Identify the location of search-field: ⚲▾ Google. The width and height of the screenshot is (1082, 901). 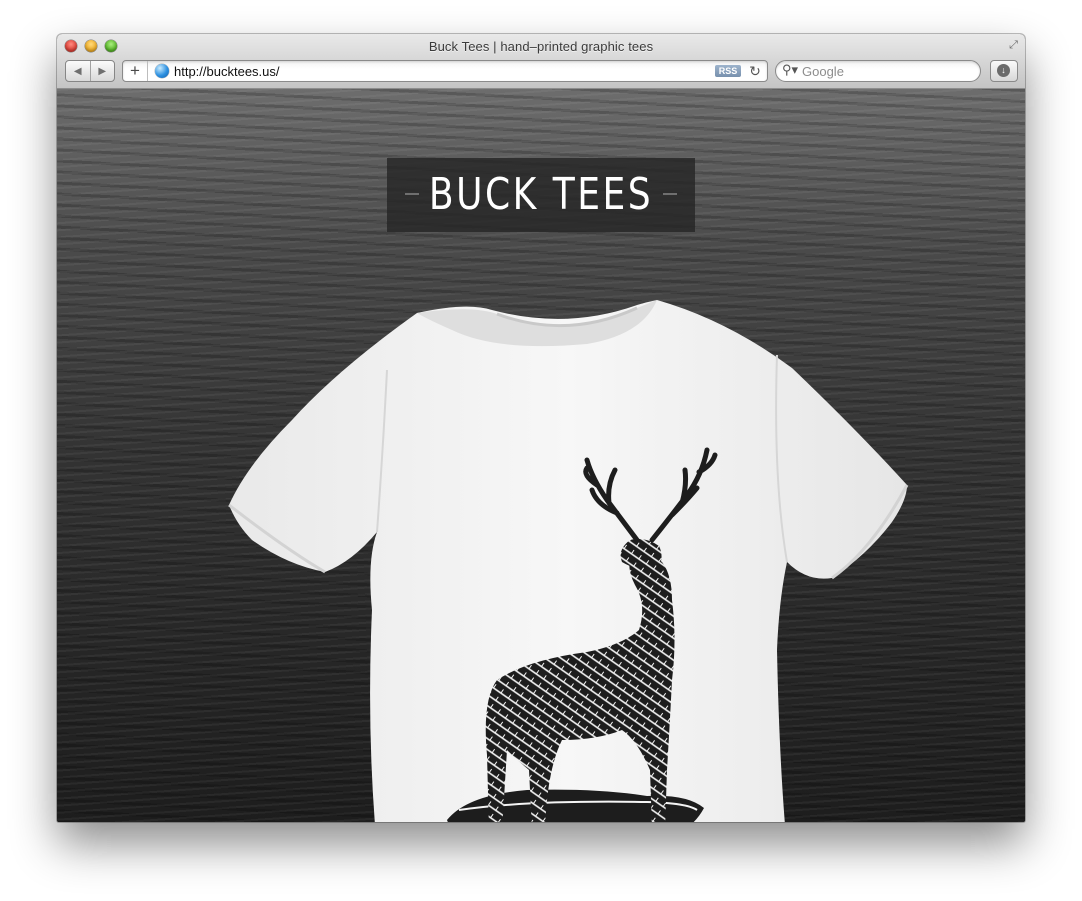
(878, 71).